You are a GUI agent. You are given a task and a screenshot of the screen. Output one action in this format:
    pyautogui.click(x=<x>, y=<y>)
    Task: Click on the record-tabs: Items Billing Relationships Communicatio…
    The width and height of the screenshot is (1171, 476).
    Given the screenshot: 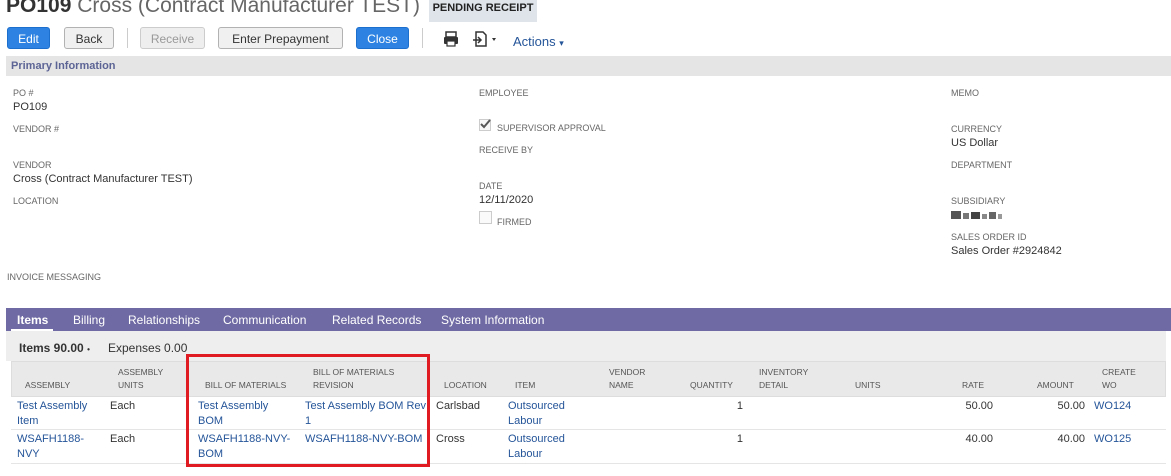 What is the action you would take?
    pyautogui.click(x=588, y=319)
    